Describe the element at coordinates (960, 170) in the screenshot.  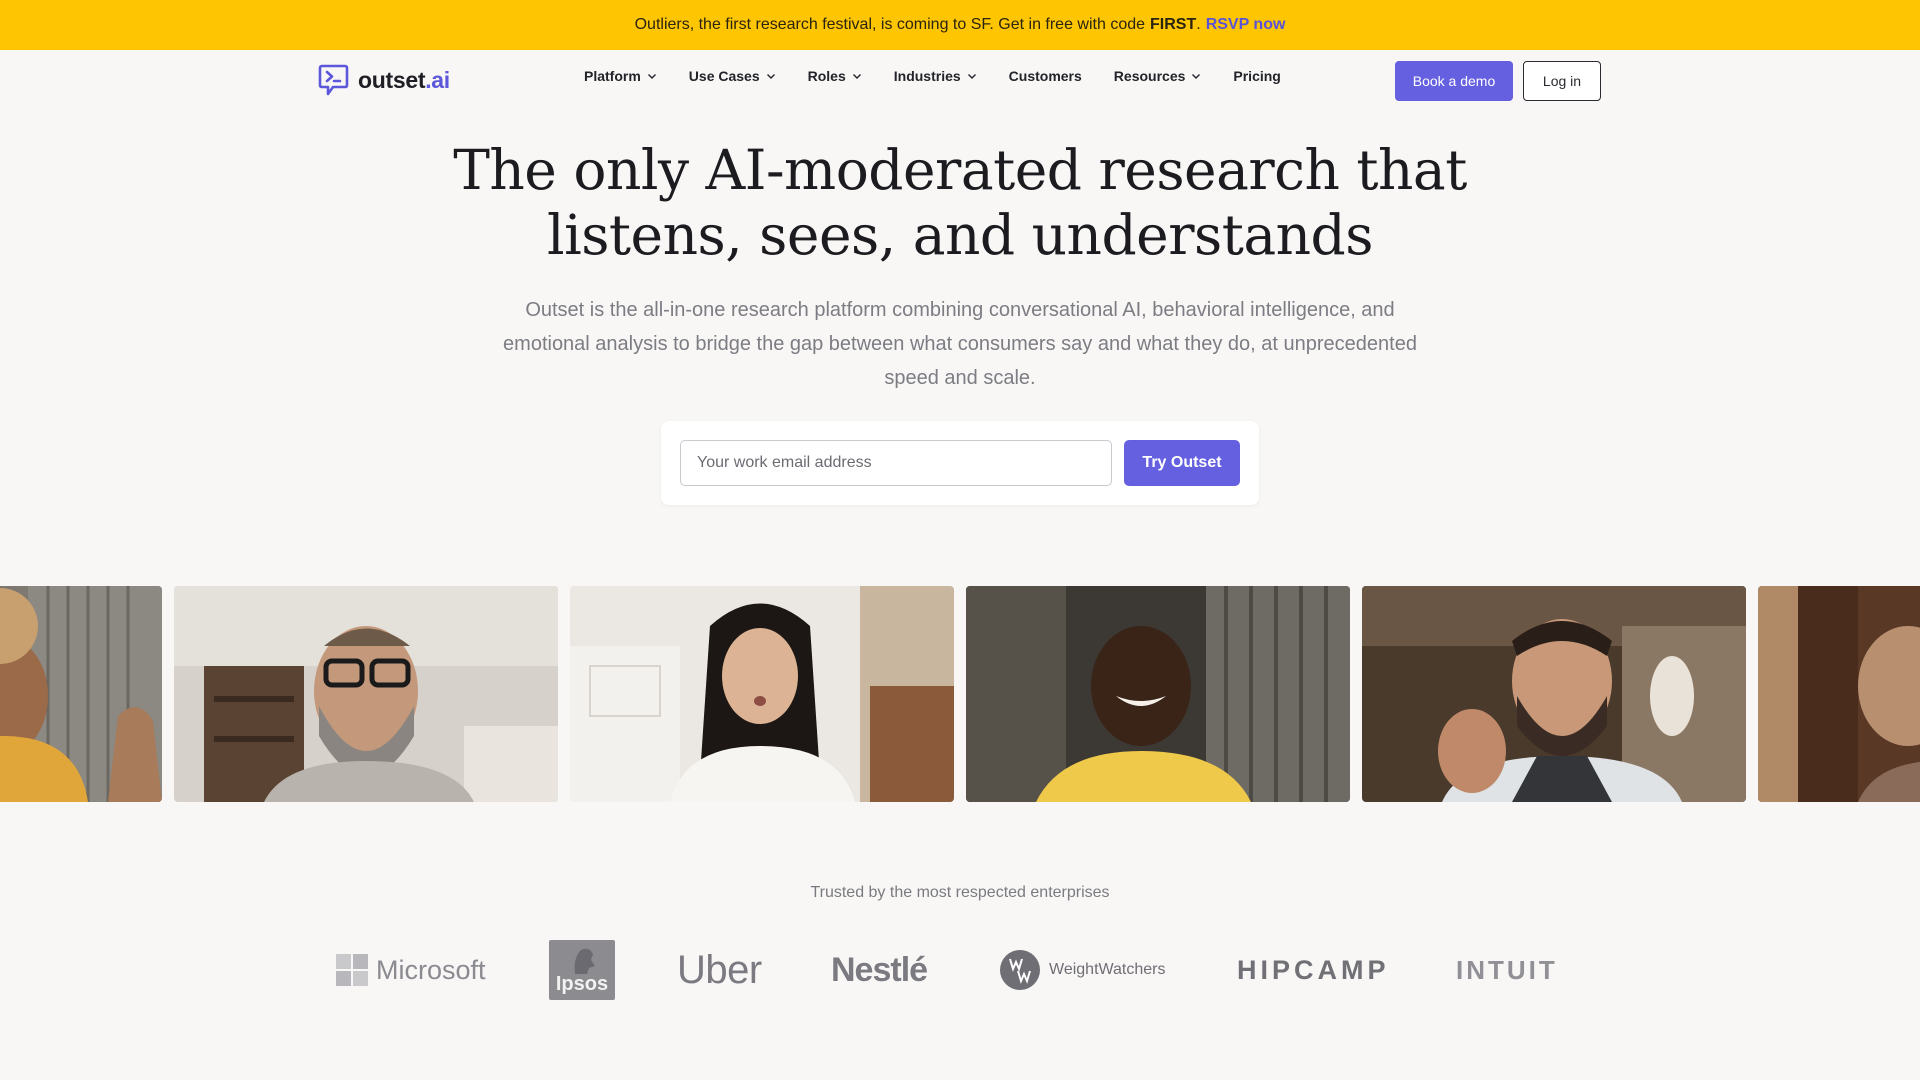
I see `hero-title-line-1: The only AI-moderated research that` at that location.